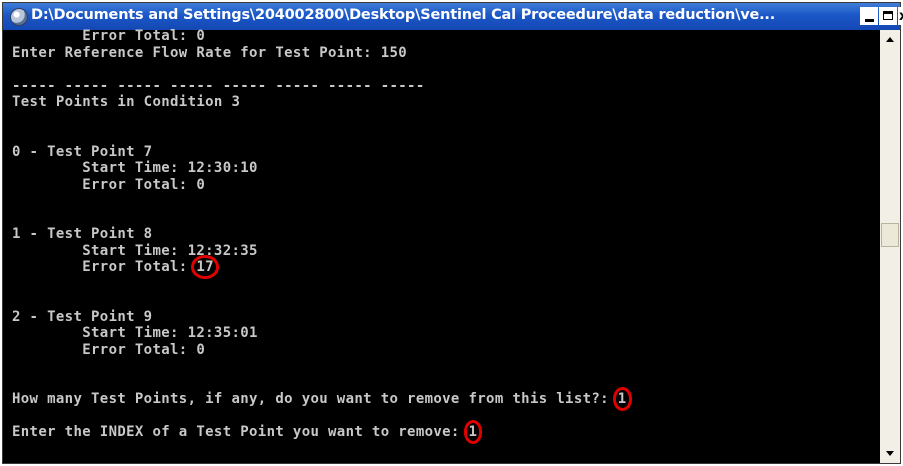 The image size is (903, 466). Describe the element at coordinates (135, 168) in the screenshot. I see `console-line: Start Time: 12:30:10` at that location.